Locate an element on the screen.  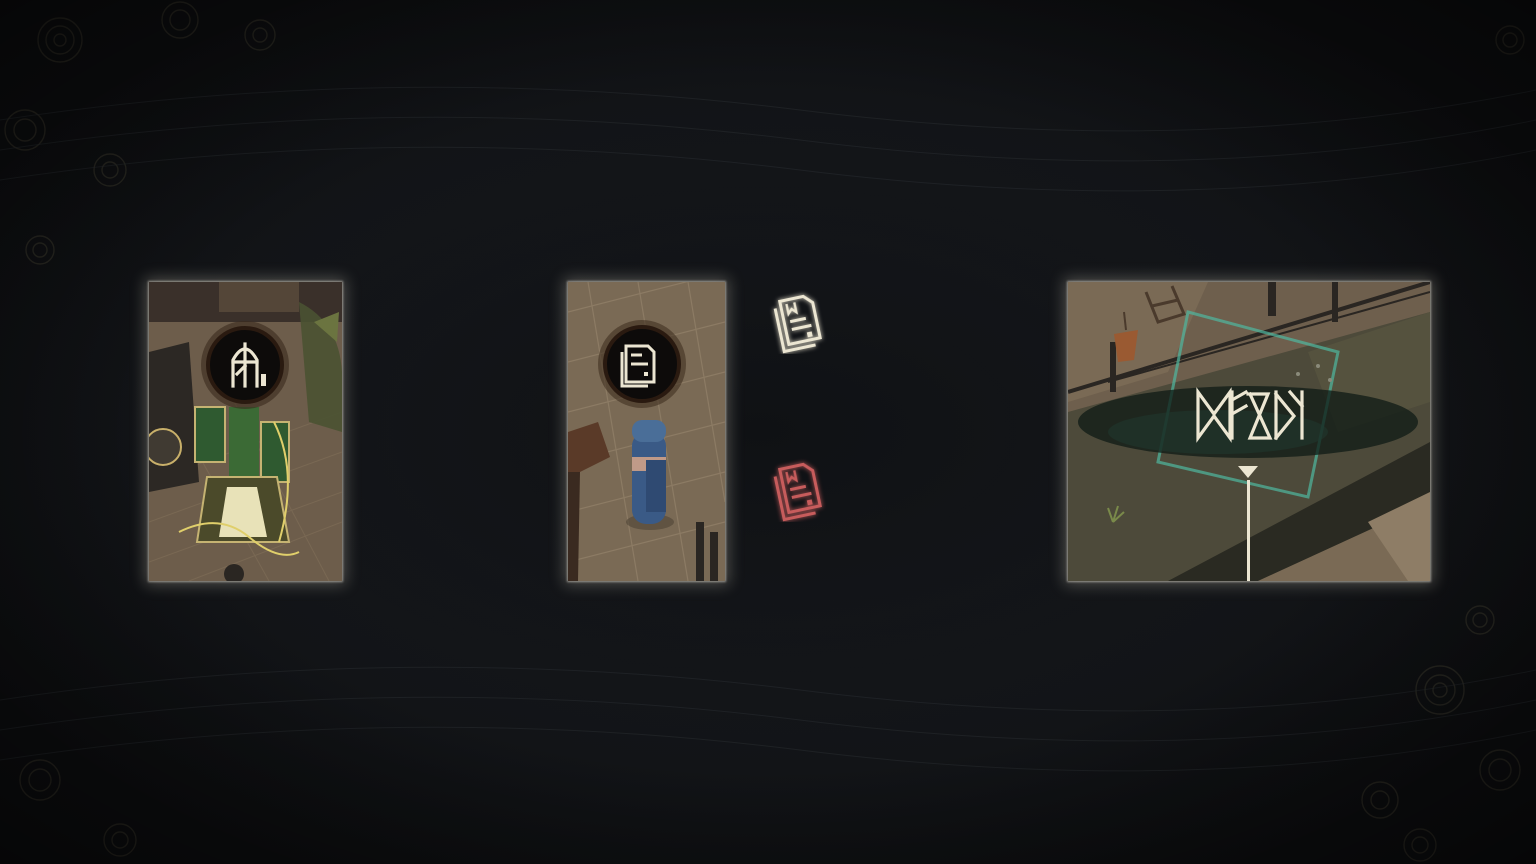
door-scene is located at coordinates (245, 431).